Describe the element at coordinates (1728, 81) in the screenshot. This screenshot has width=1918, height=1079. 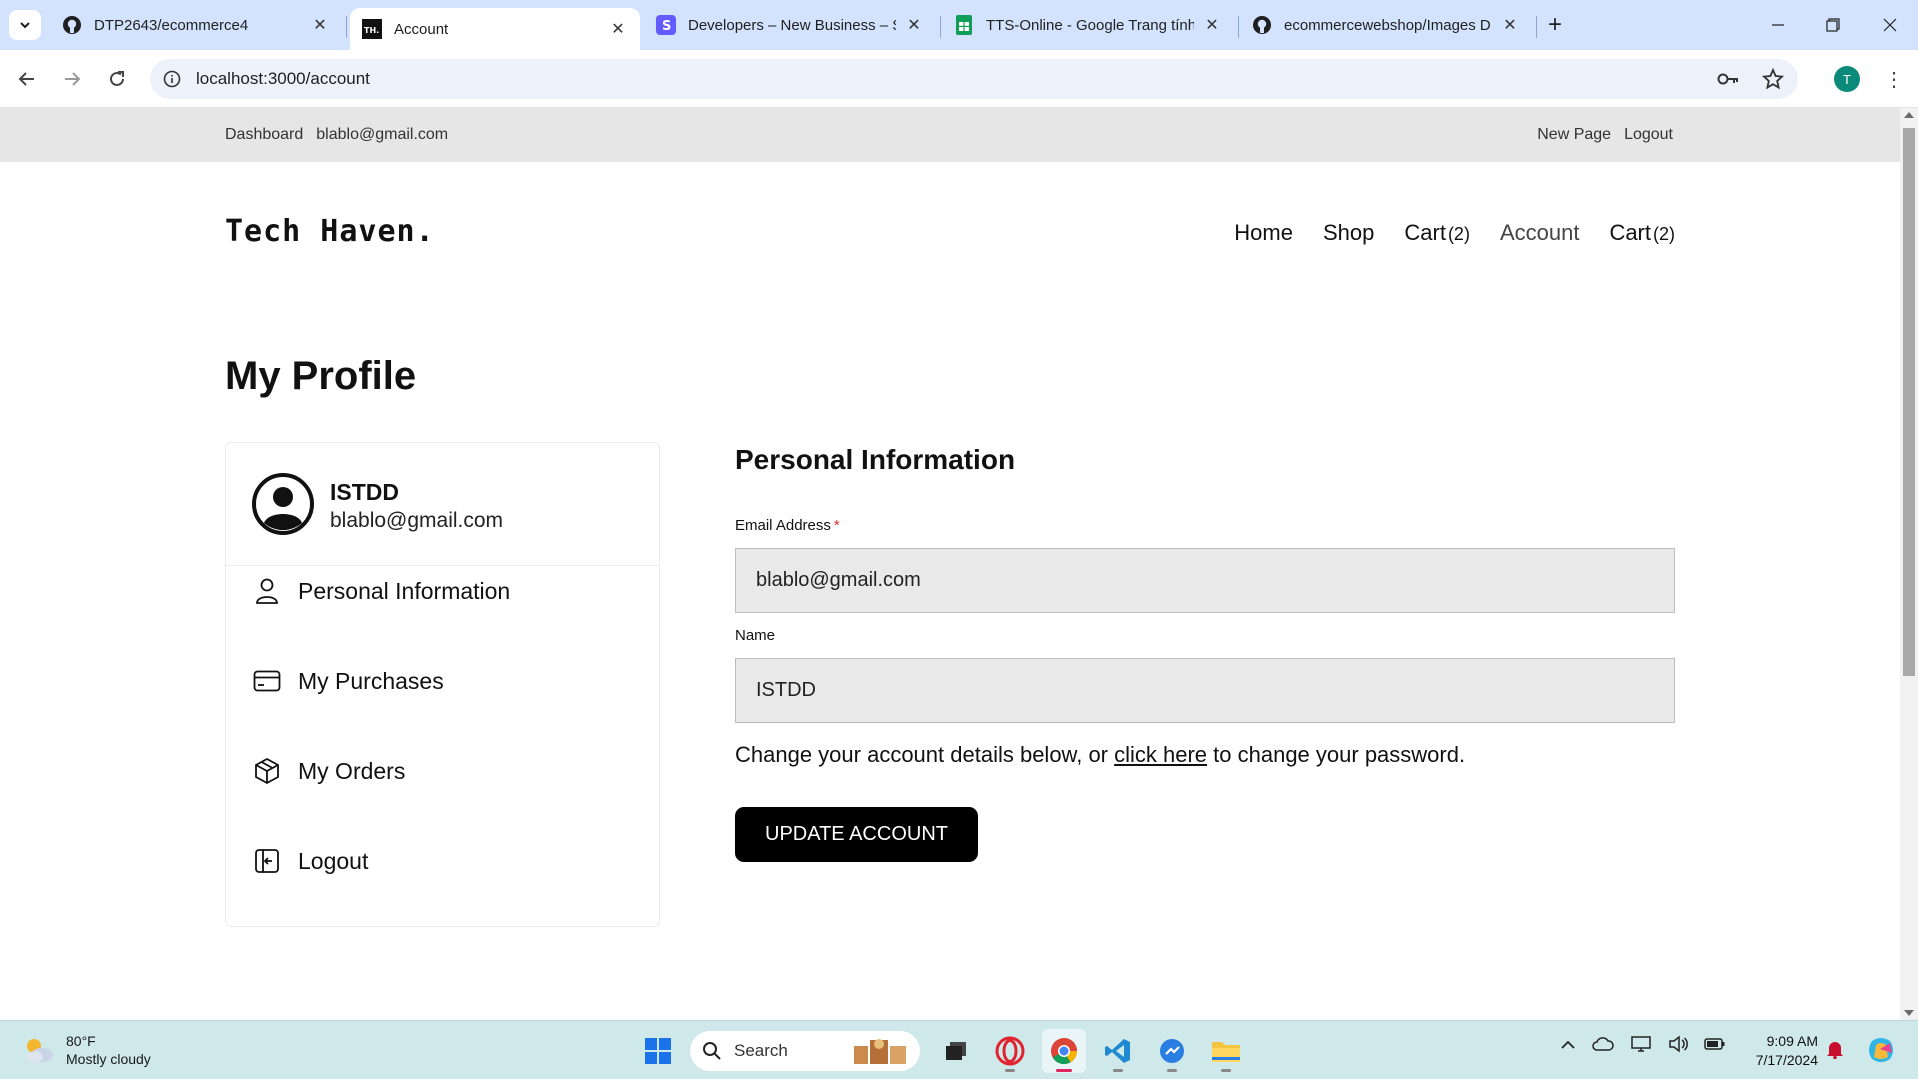
I see `key-icon` at that location.